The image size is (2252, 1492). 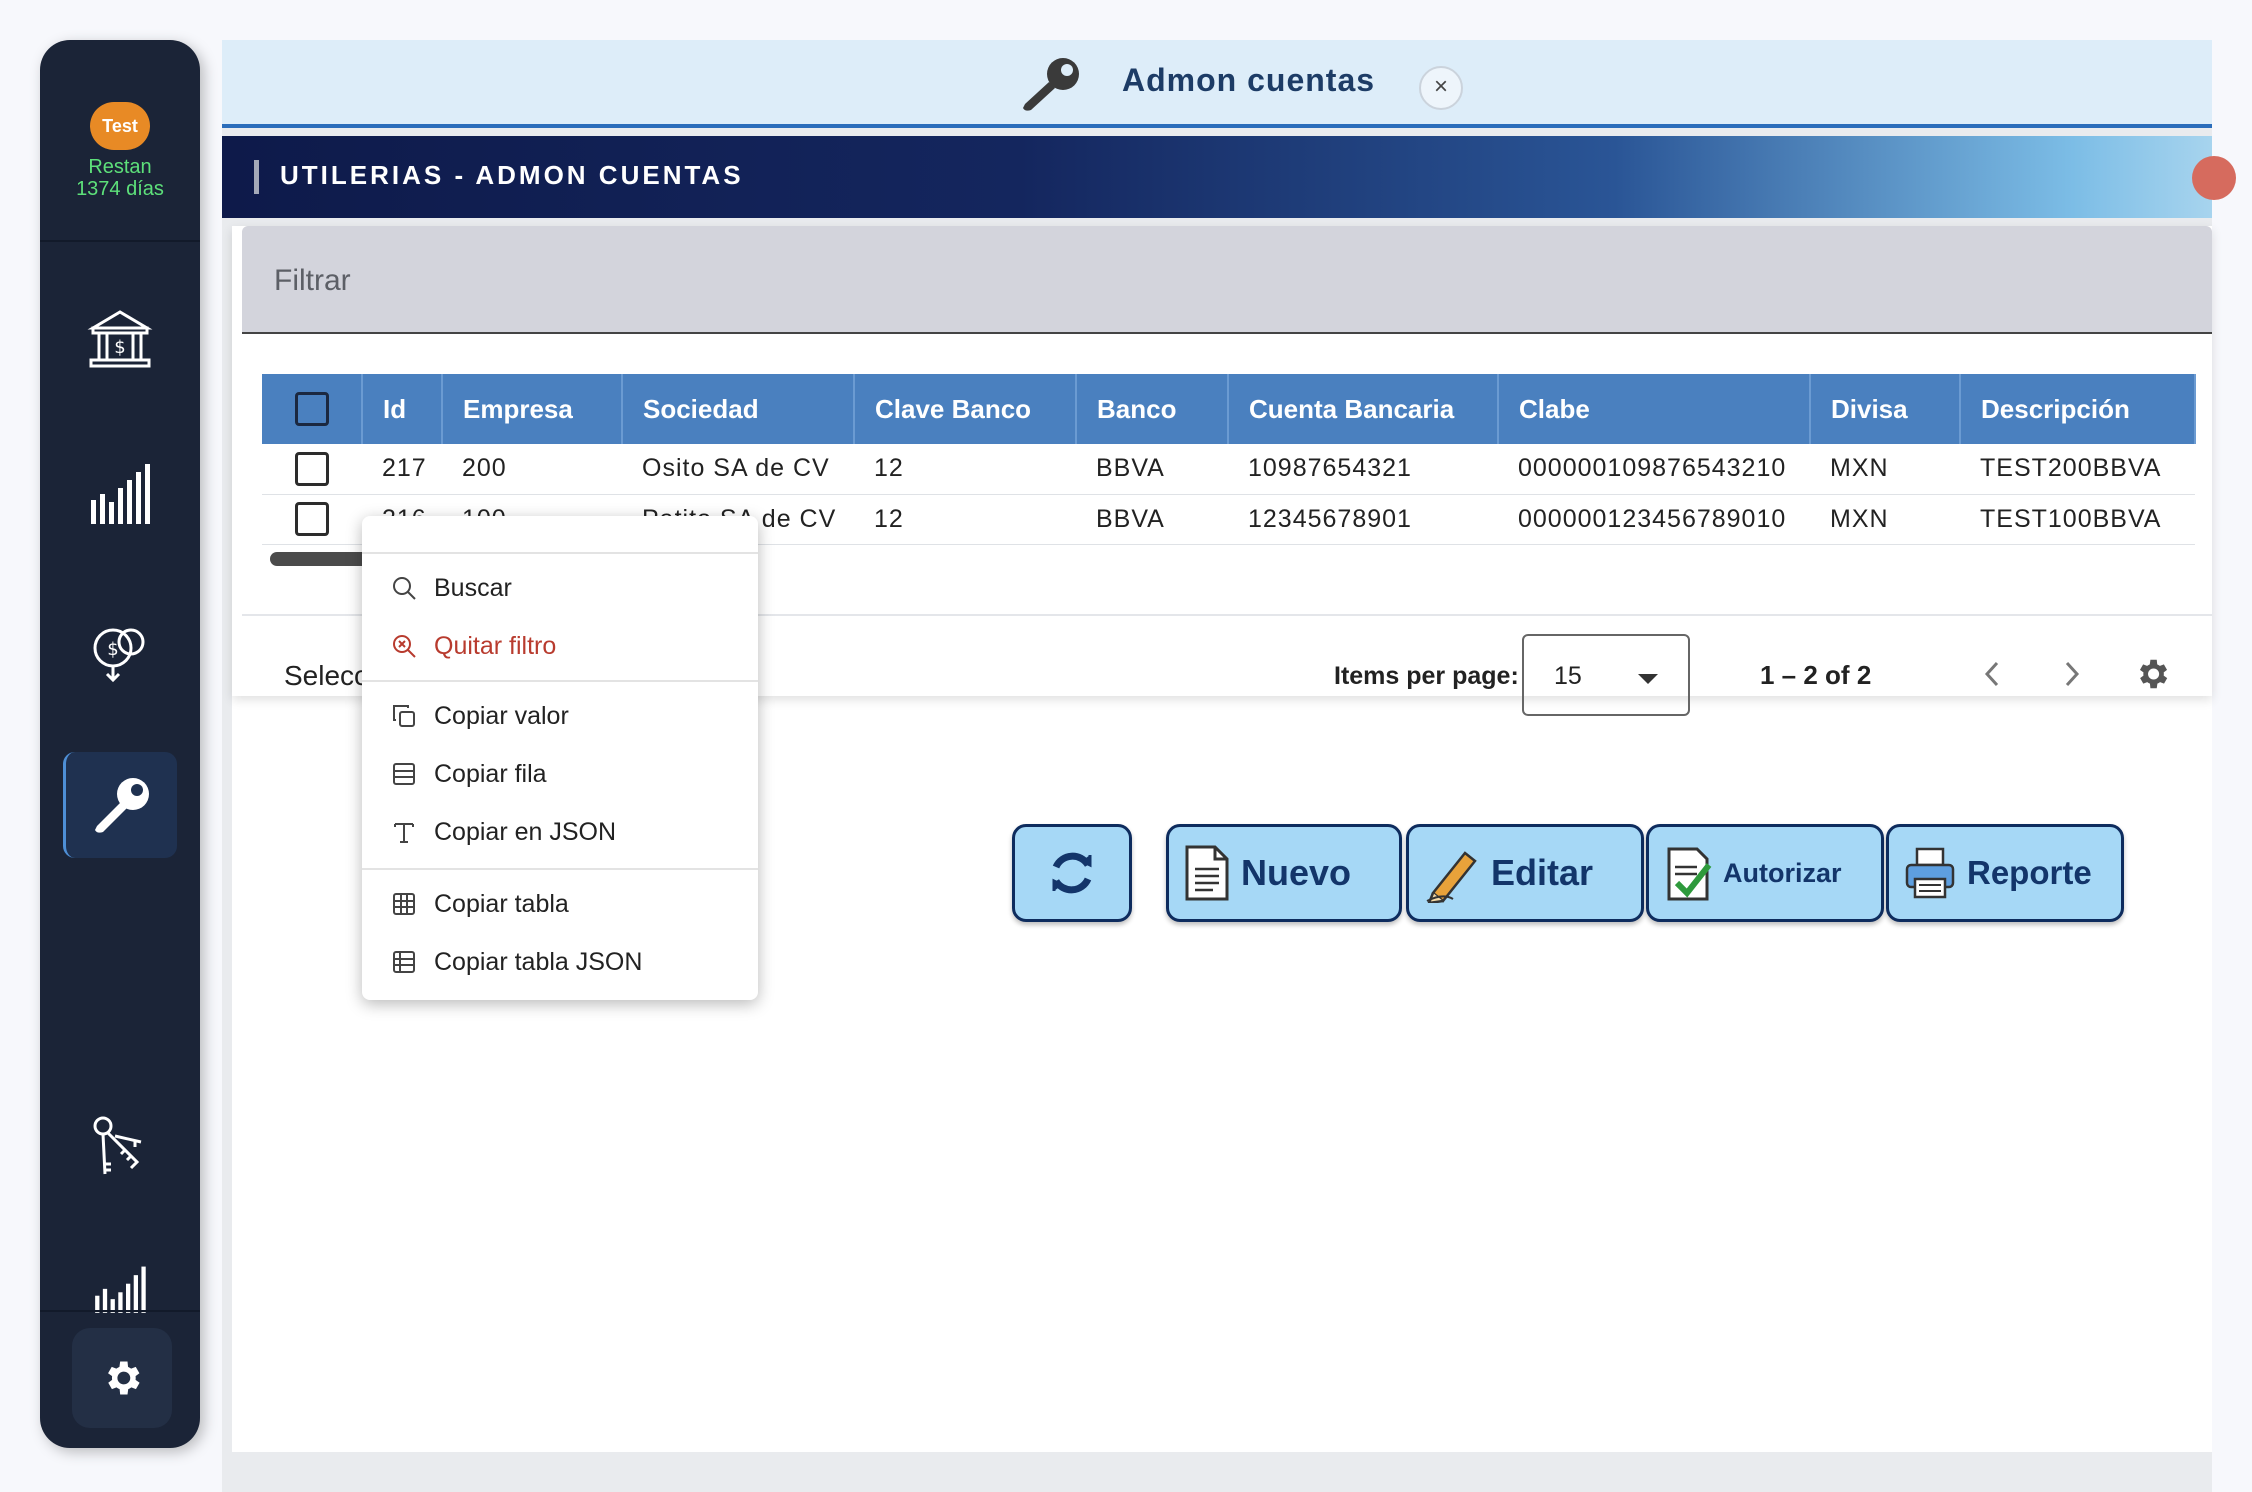 I want to click on column-header: Sociedad, so click(x=738, y=409).